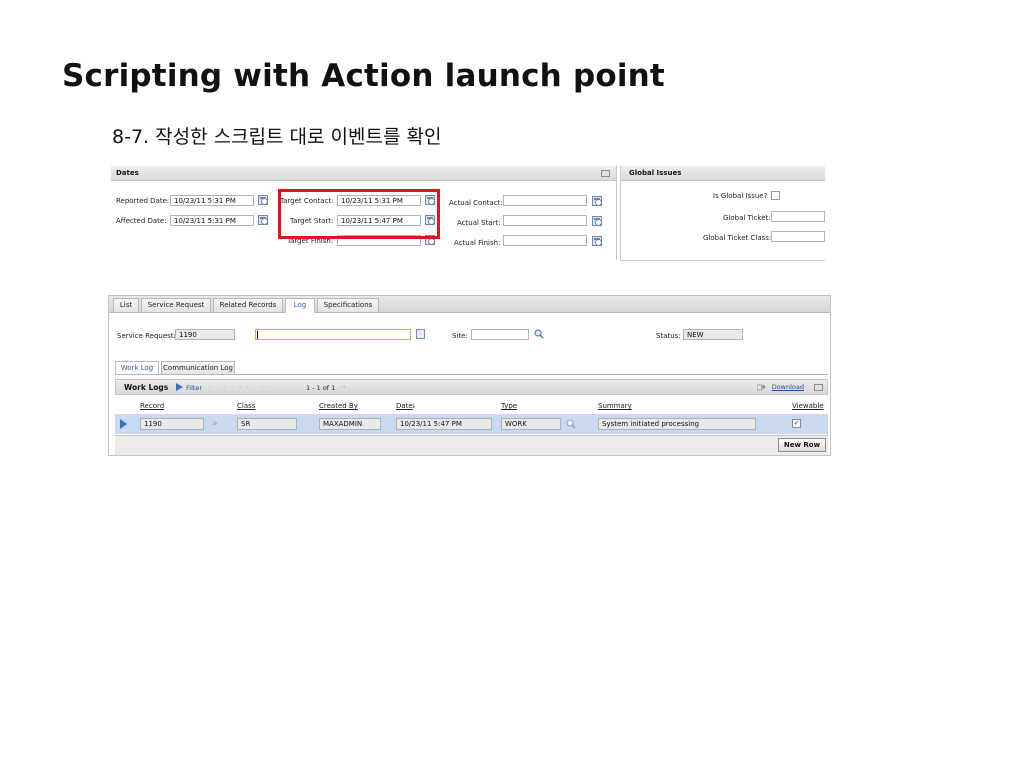  Describe the element at coordinates (747, 218) in the screenshot. I see `global-ticket-label: Global Ticket:` at that location.